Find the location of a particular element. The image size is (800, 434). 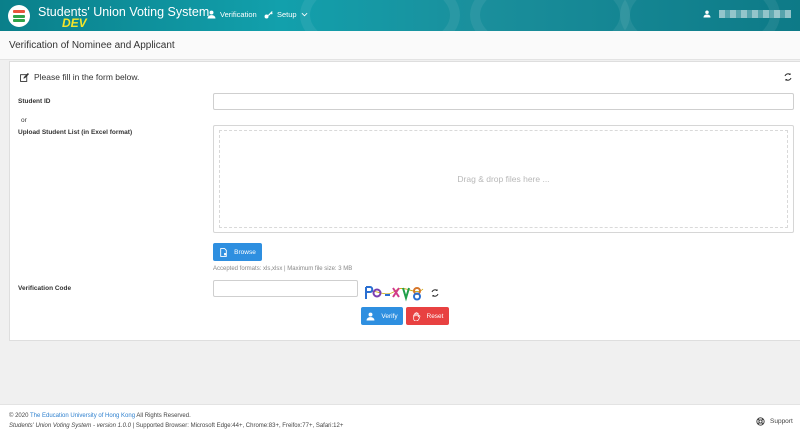

captcha-image is located at coordinates (394, 292).